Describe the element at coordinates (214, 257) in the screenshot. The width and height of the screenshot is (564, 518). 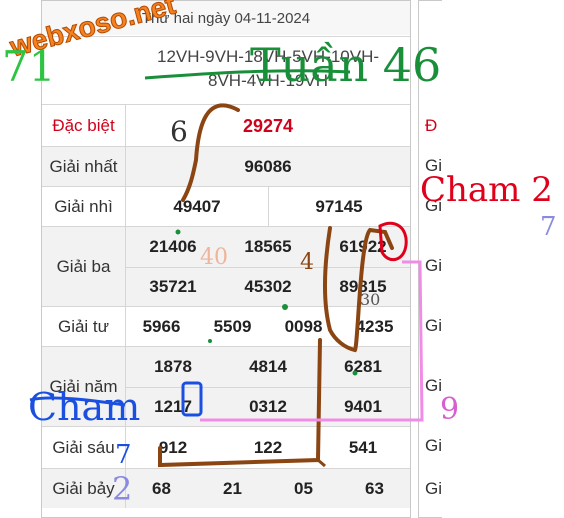
I see `annotation-40: 40` at that location.